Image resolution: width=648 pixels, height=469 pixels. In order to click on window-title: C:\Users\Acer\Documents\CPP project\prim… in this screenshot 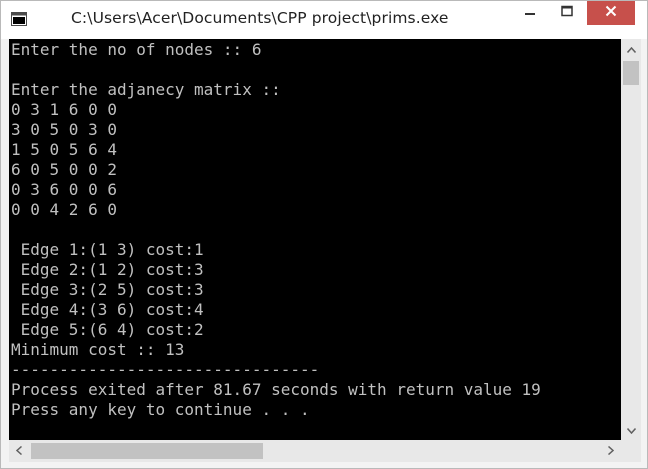, I will do `click(260, 18)`.